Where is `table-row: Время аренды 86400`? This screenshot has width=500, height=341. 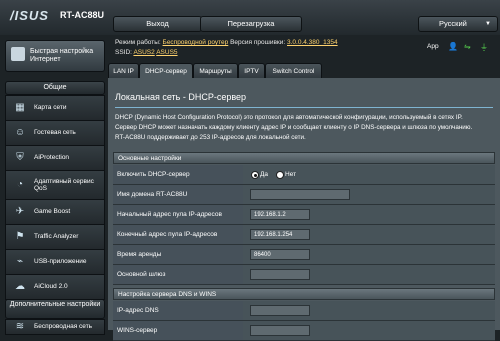 table-row: Время аренды 86400 is located at coordinates (304, 255).